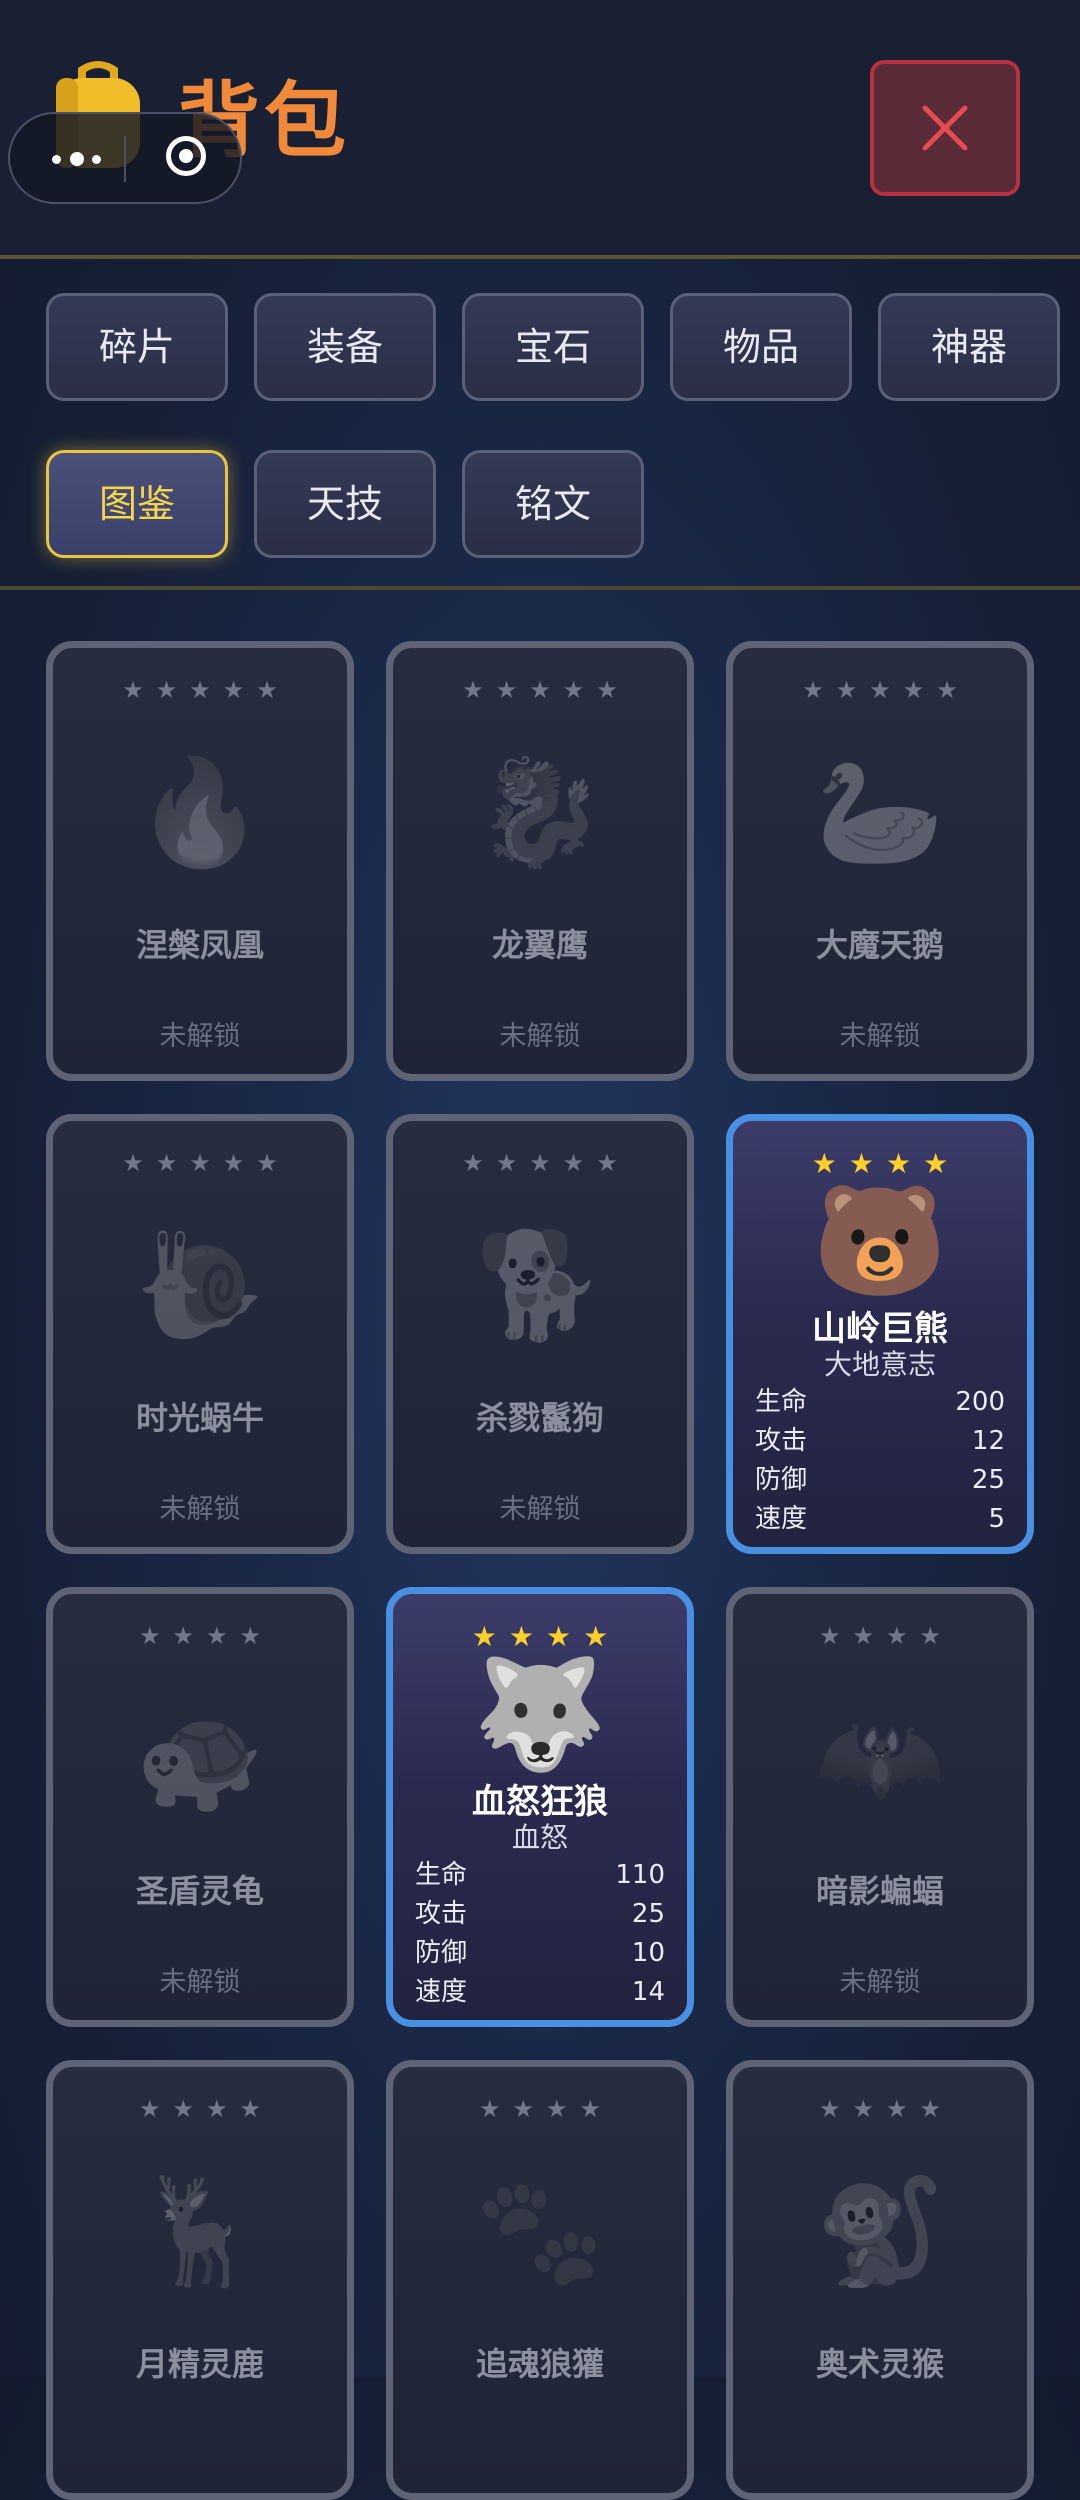 The image size is (1080, 2500). What do you see at coordinates (980, 1402) in the screenshot?
I see `stat-value: 200` at bounding box center [980, 1402].